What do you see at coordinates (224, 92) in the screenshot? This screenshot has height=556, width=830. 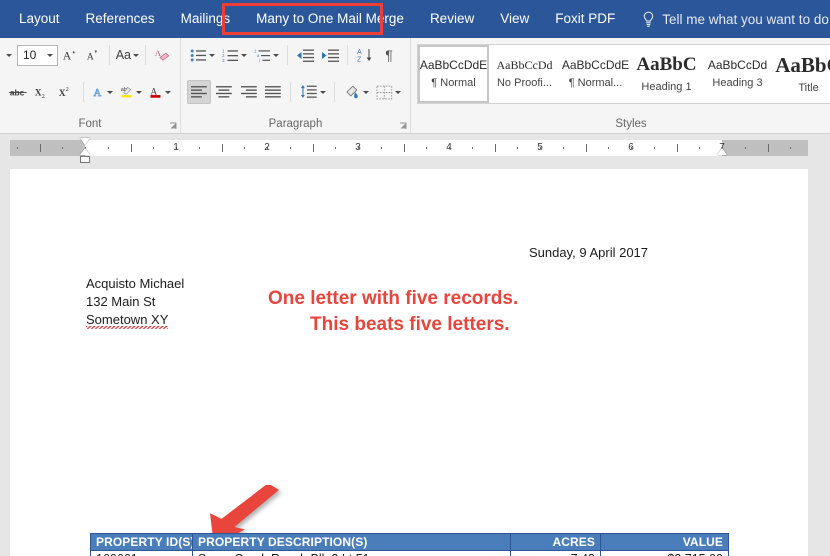 I see `align-center-button` at bounding box center [224, 92].